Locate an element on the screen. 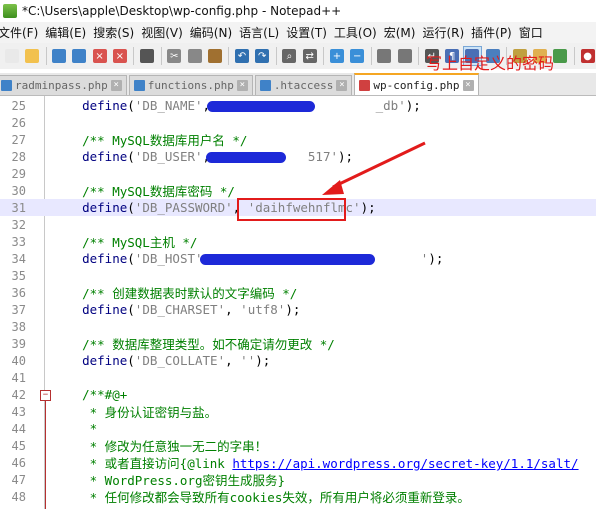 This screenshot has height=509, width=596. code-line: 41 is located at coordinates (298, 377).